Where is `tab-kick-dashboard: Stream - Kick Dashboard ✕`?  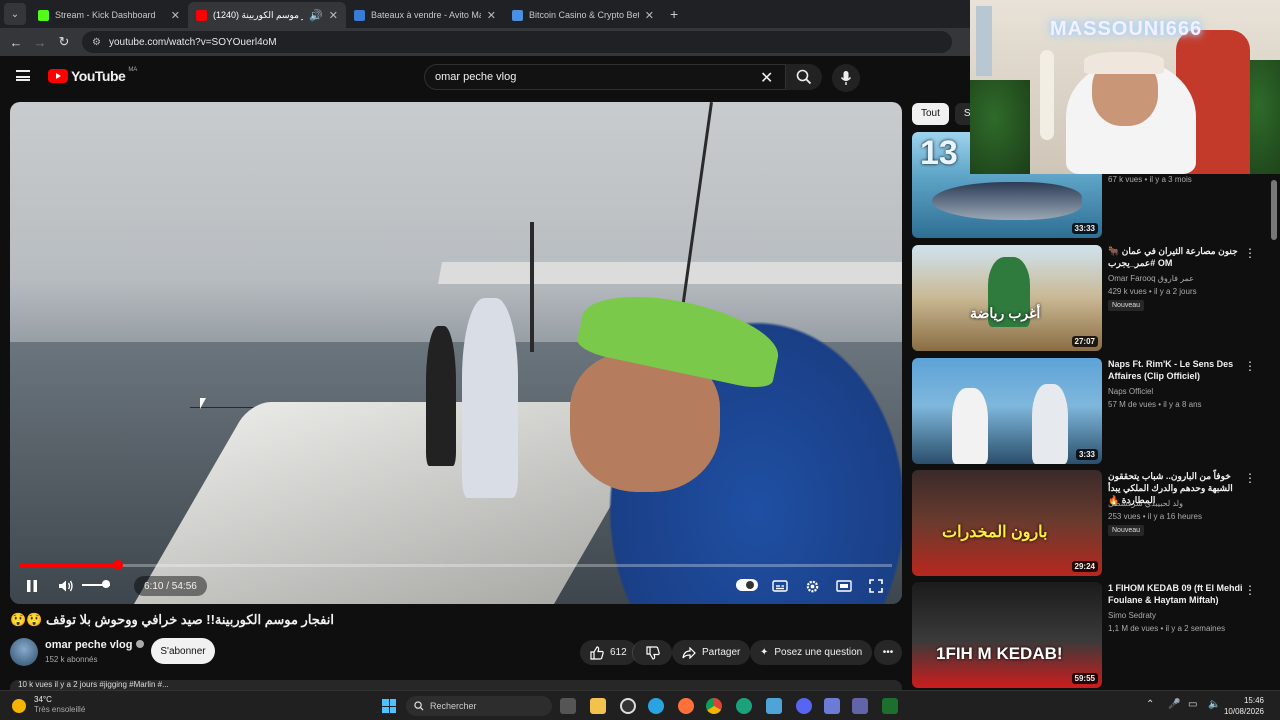
tab-kick-dashboard: Stream - Kick Dashboard ✕ is located at coordinates (109, 15).